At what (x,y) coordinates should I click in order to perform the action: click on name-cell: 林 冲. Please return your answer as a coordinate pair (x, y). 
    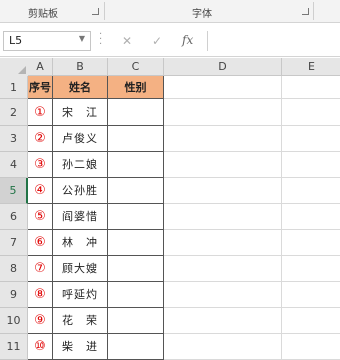
    Looking at the image, I should click on (80, 243).